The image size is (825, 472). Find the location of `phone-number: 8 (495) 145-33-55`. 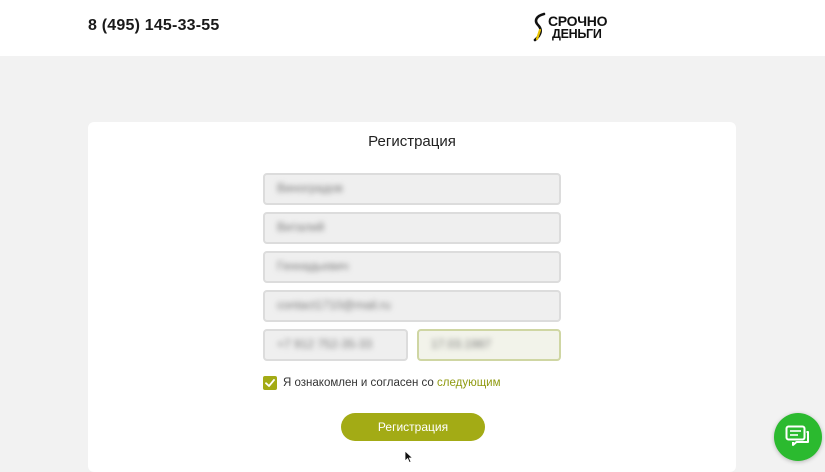

phone-number: 8 (495) 145-33-55 is located at coordinates (154, 26).